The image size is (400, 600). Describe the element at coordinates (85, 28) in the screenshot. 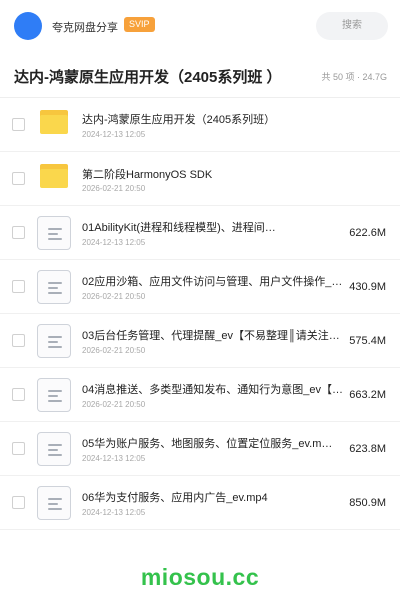

I see `brand-name: 夸克网盘分享` at that location.